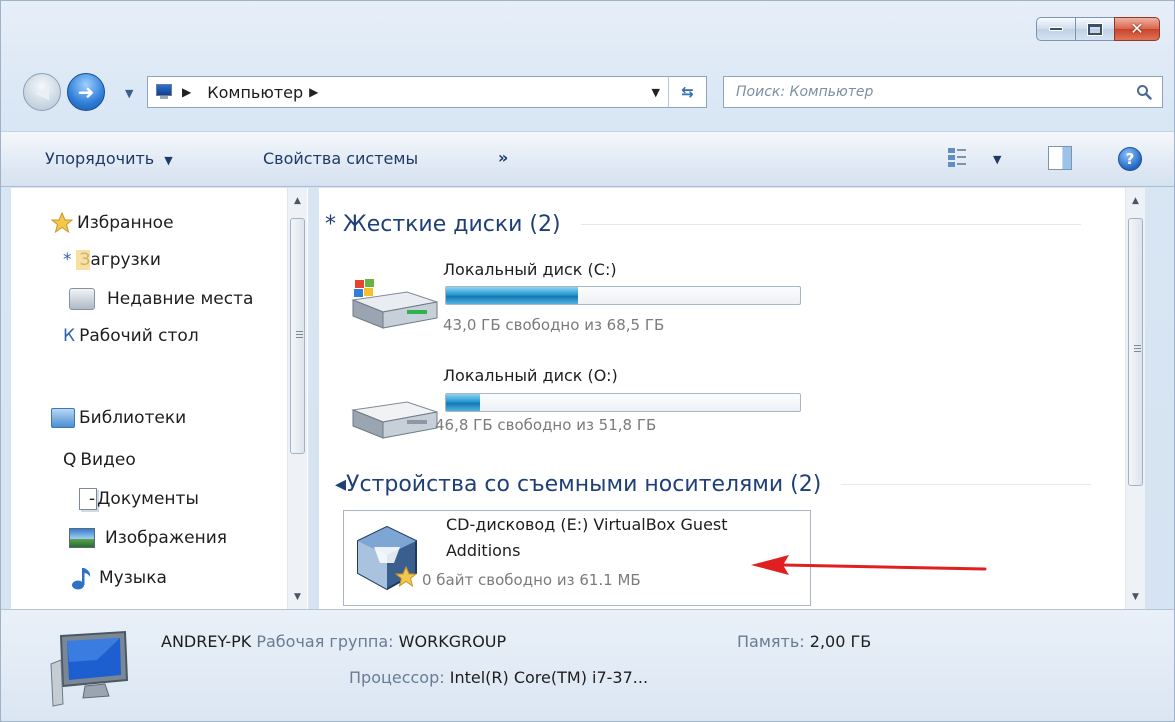 This screenshot has height=722, width=1175. What do you see at coordinates (70, 460) in the screenshot?
I see `nav-video-prefix: Q` at bounding box center [70, 460].